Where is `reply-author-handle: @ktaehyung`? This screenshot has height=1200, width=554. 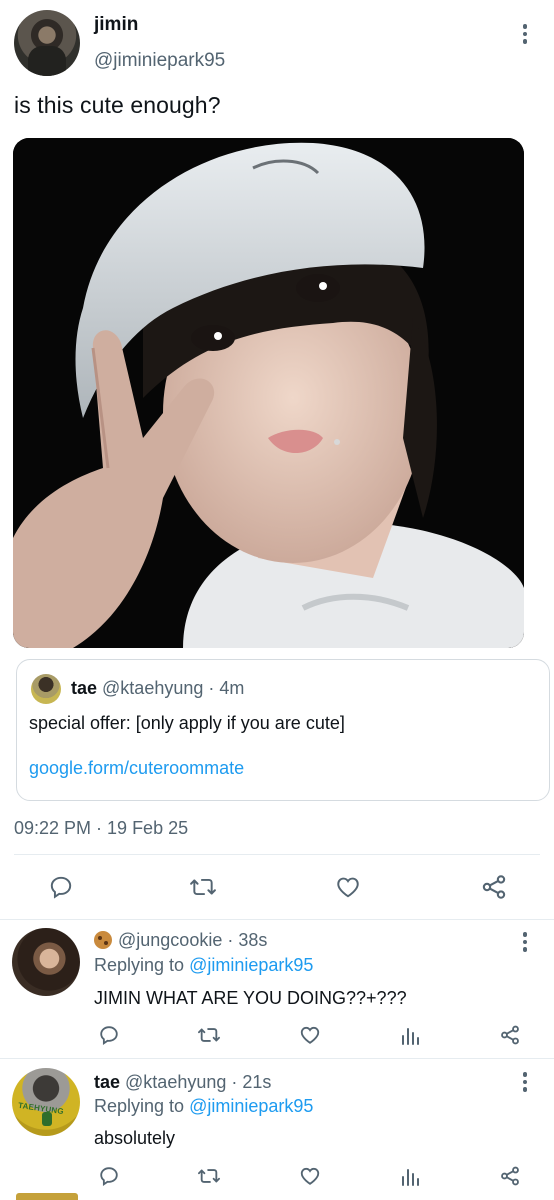 reply-author-handle: @ktaehyung is located at coordinates (175, 1082).